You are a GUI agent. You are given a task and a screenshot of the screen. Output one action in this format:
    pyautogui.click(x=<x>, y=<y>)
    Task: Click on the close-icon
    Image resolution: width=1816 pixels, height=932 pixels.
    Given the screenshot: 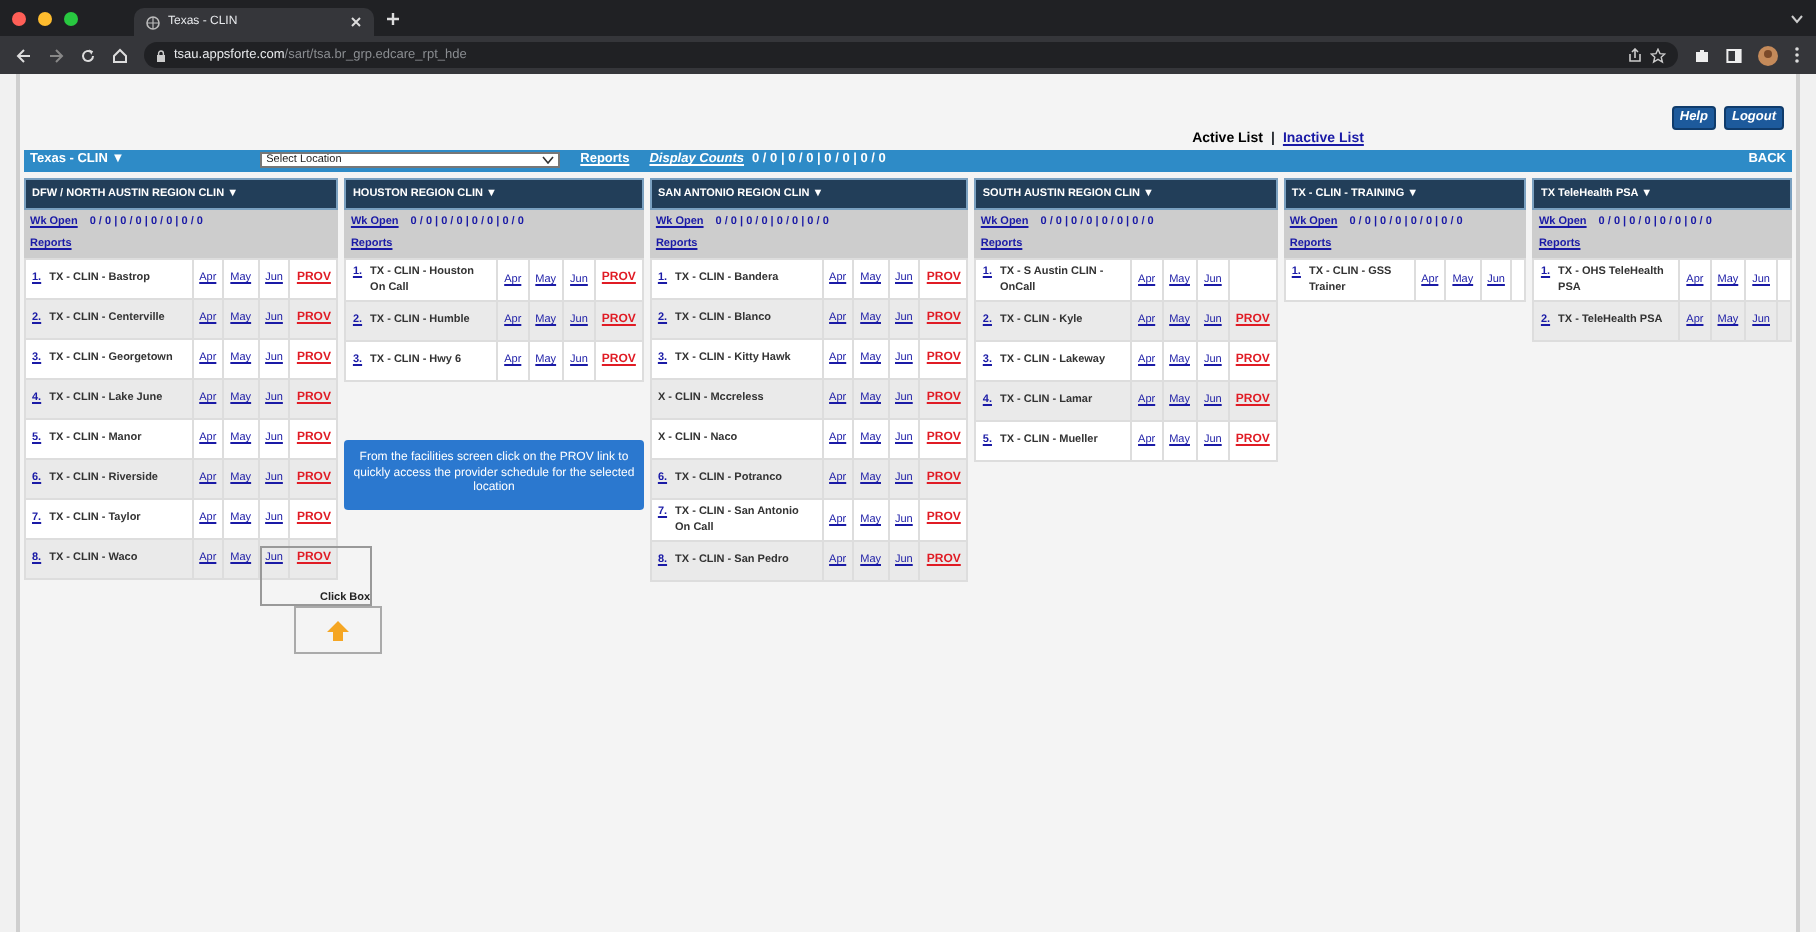 What is the action you would take?
    pyautogui.click(x=356, y=22)
    